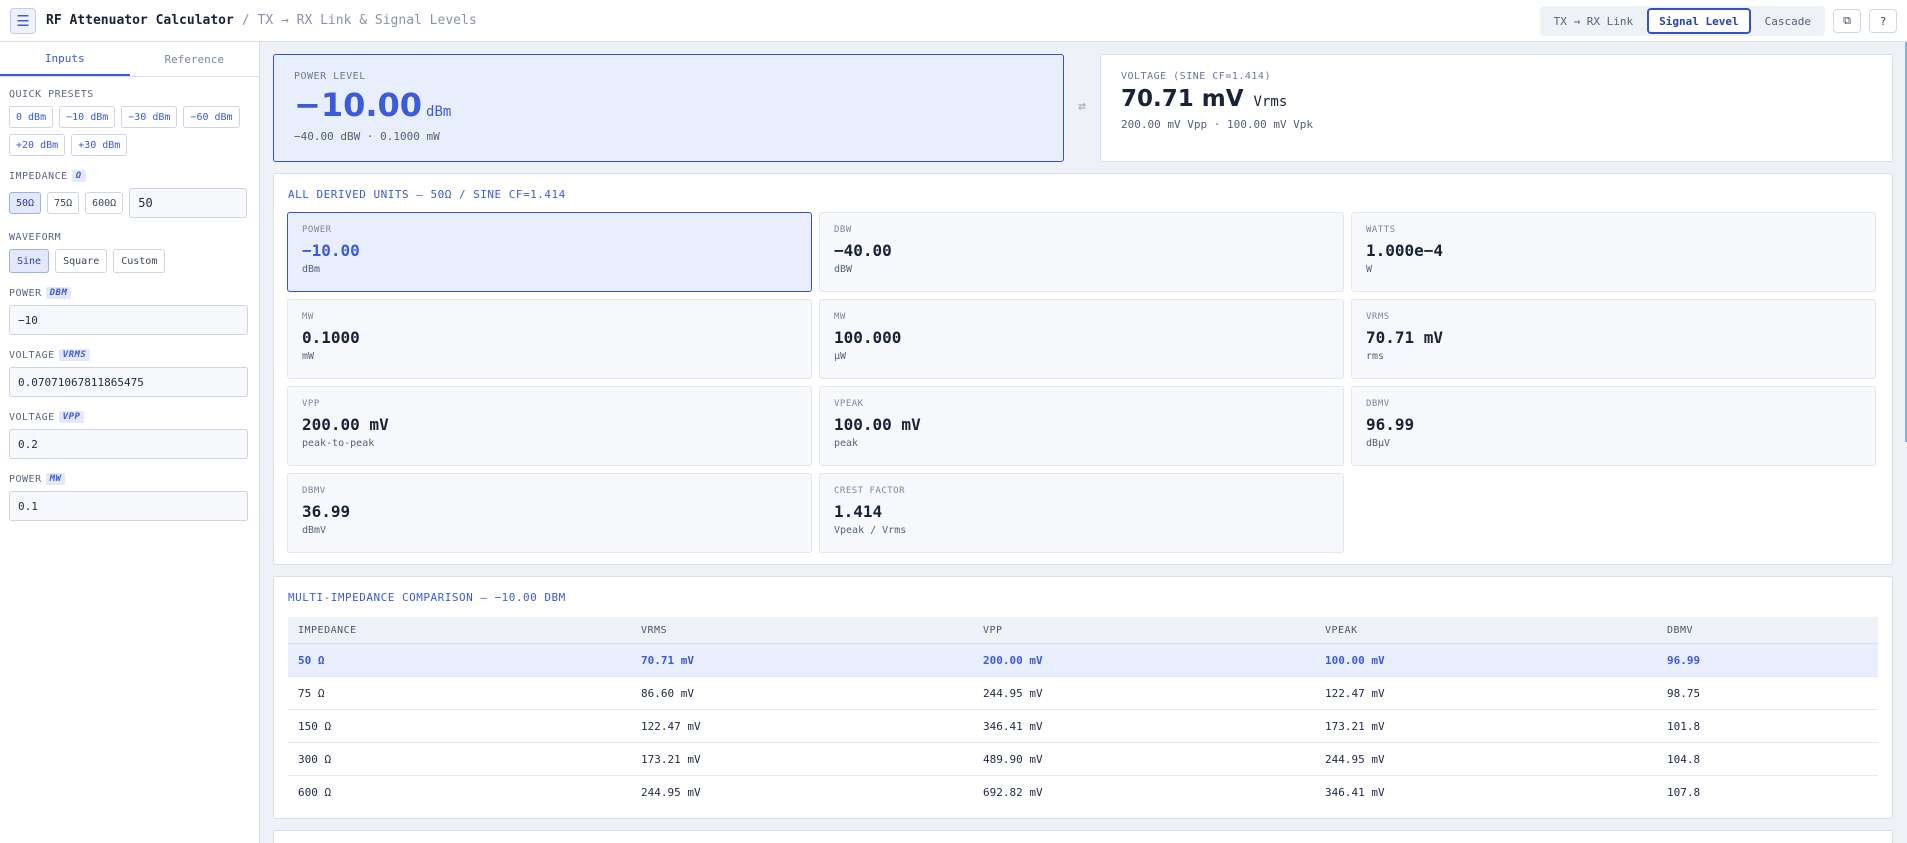 This screenshot has height=843, width=1907. I want to click on table-cell: 489.90 mV, so click(1013, 759).